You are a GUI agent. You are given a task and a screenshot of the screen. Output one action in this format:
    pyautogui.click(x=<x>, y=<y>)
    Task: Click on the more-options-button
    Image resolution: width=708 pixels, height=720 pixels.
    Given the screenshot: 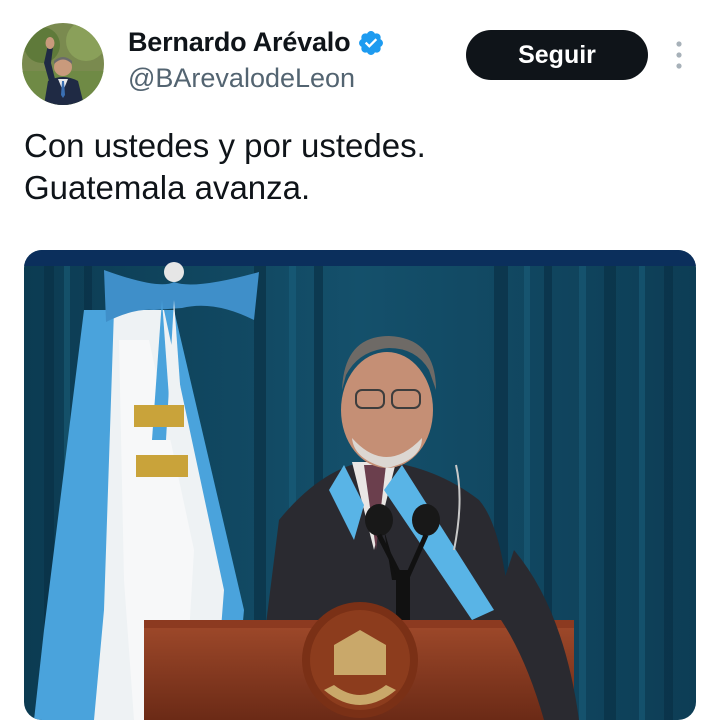 What is the action you would take?
    pyautogui.click(x=679, y=55)
    